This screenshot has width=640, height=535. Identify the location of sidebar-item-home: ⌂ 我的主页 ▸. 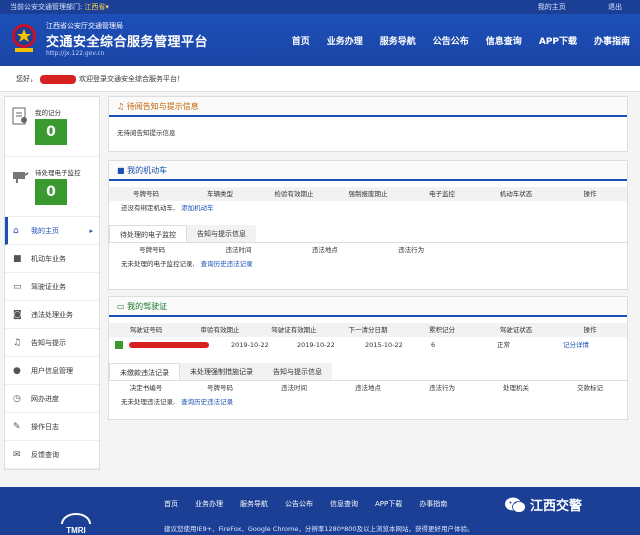
(52, 231).